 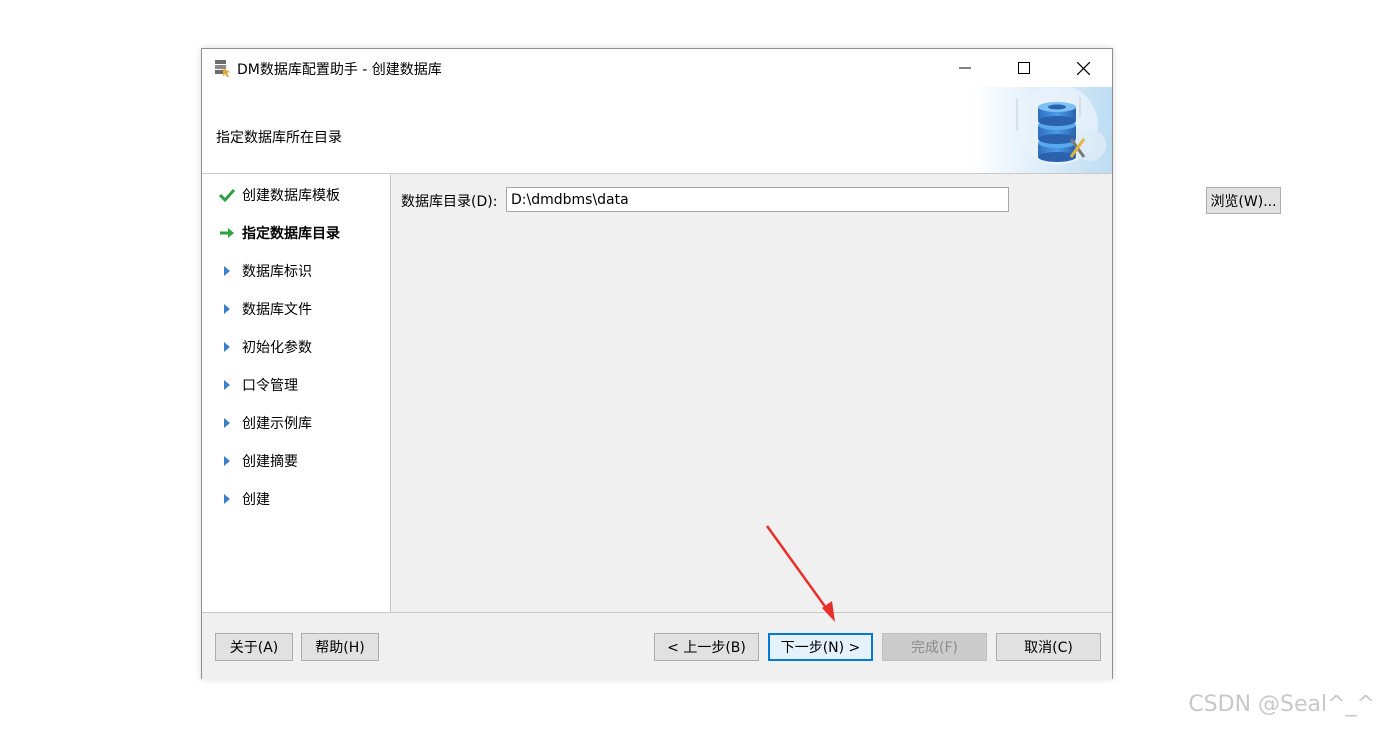 I want to click on maximize-icon, so click(x=1024, y=68).